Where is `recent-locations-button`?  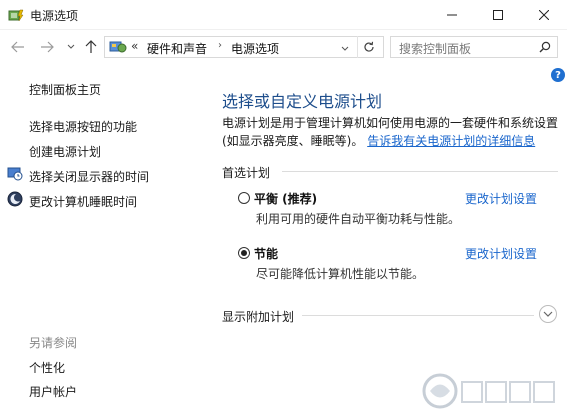 recent-locations-button is located at coordinates (71, 47).